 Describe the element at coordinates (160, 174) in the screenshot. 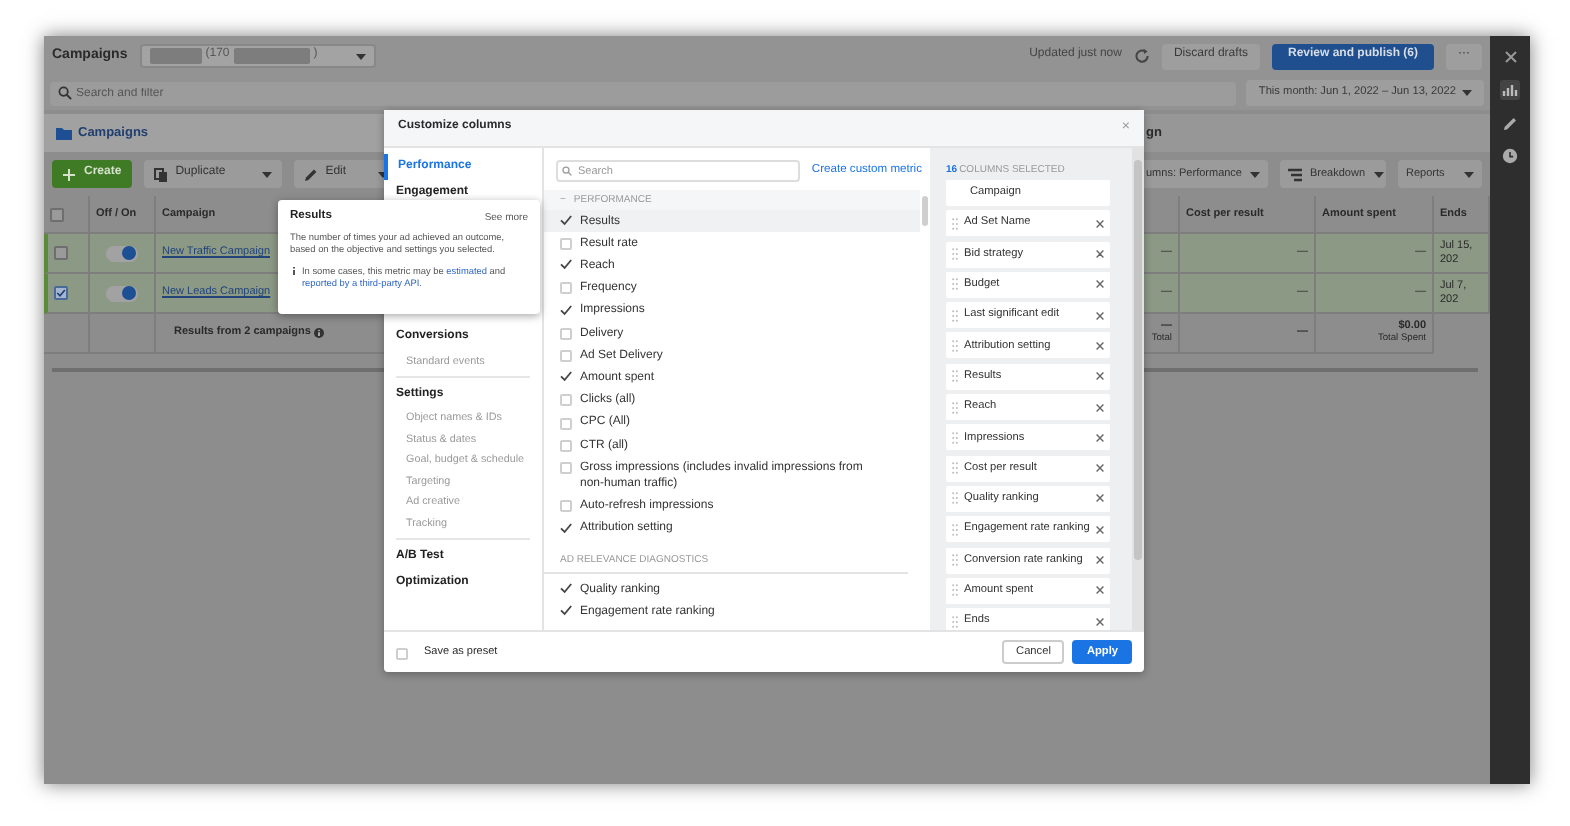

I see `copy-icon` at that location.